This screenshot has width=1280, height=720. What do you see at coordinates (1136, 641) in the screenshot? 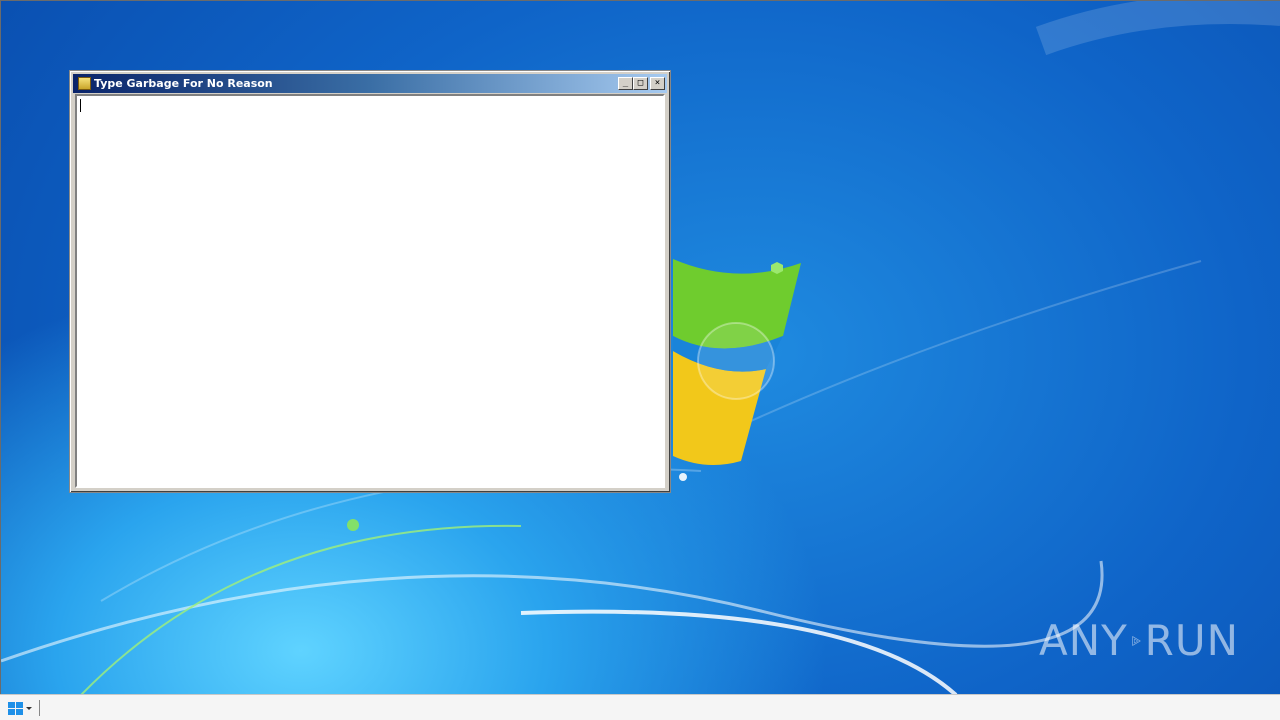
I see `play-logo-icon` at bounding box center [1136, 641].